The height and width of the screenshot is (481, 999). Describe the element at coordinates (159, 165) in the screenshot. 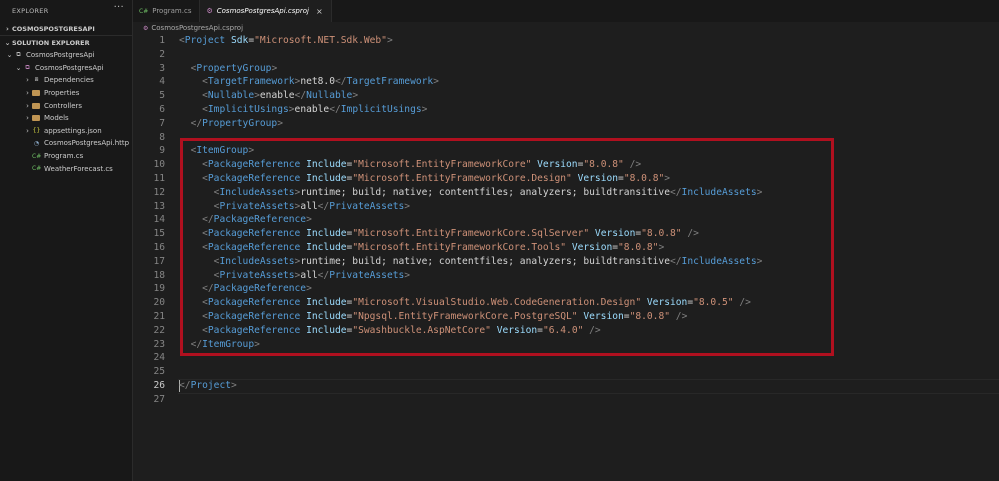

I see `line-number: 10` at that location.